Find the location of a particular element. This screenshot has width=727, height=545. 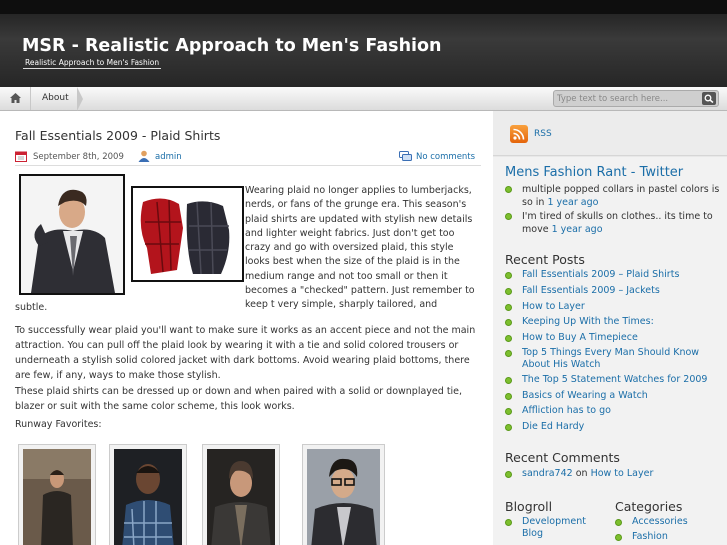

post-photo-plaid-shirts is located at coordinates (187, 234).